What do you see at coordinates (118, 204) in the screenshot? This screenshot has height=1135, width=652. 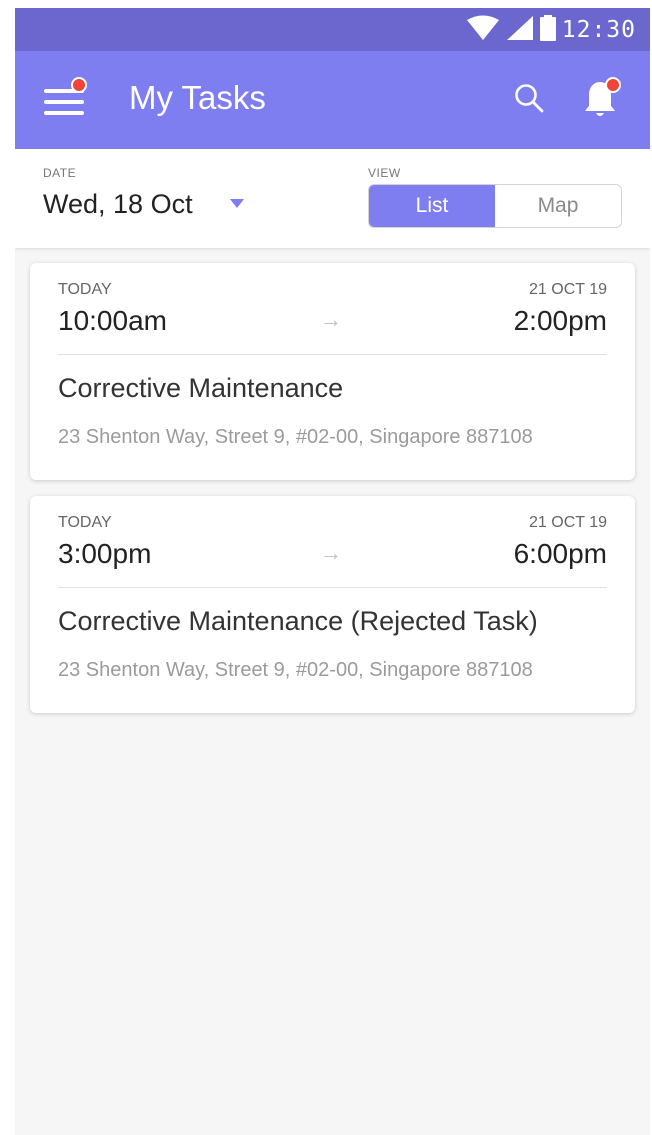 I see `date-selector: Wed, 18 Oct` at bounding box center [118, 204].